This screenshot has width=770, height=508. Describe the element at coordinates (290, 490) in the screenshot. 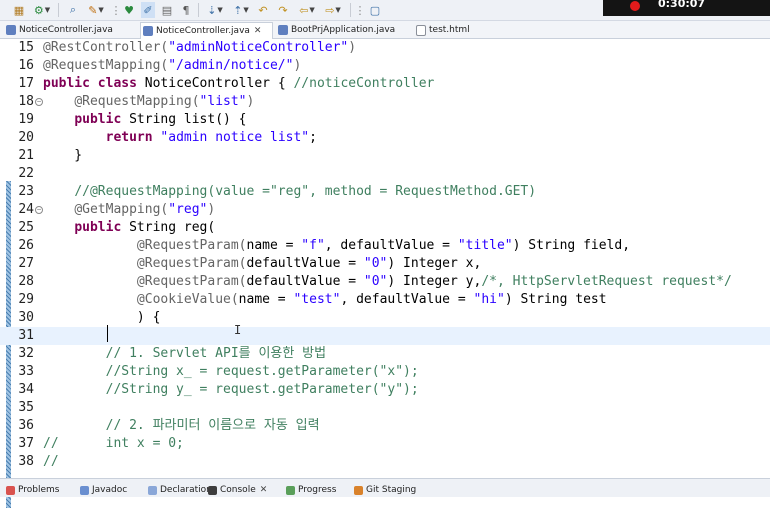

I see `progress-icon` at that location.